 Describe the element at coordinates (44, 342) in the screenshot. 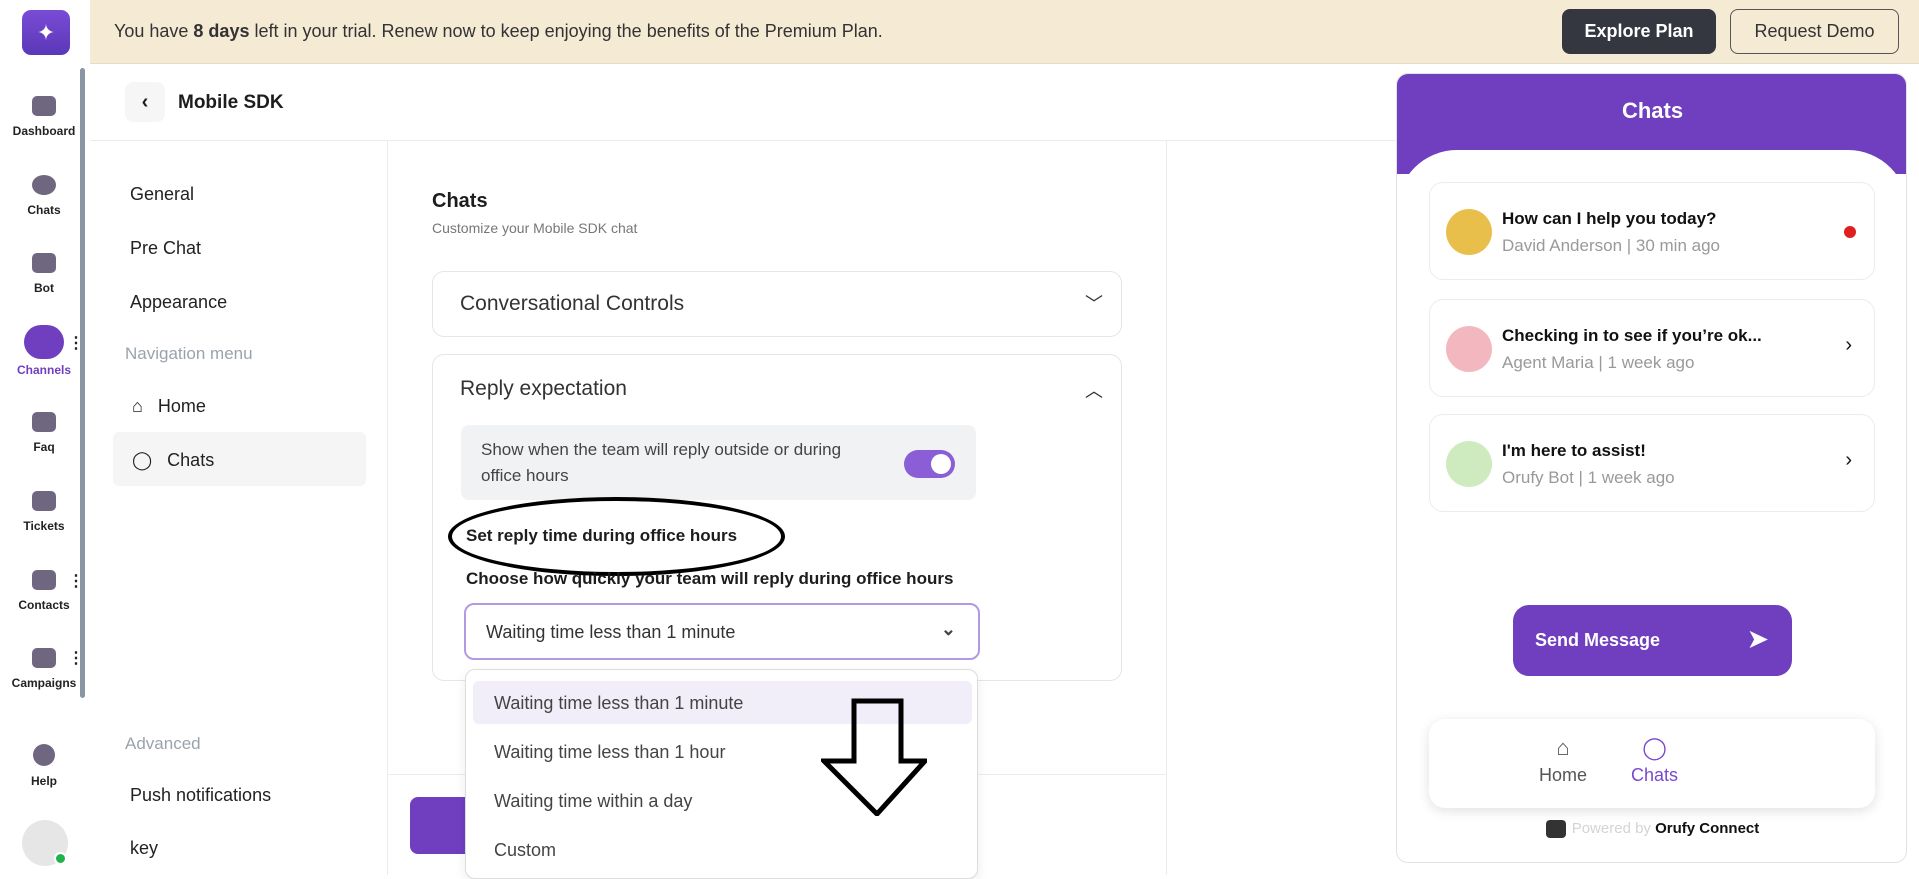

I see `channels-icon` at that location.